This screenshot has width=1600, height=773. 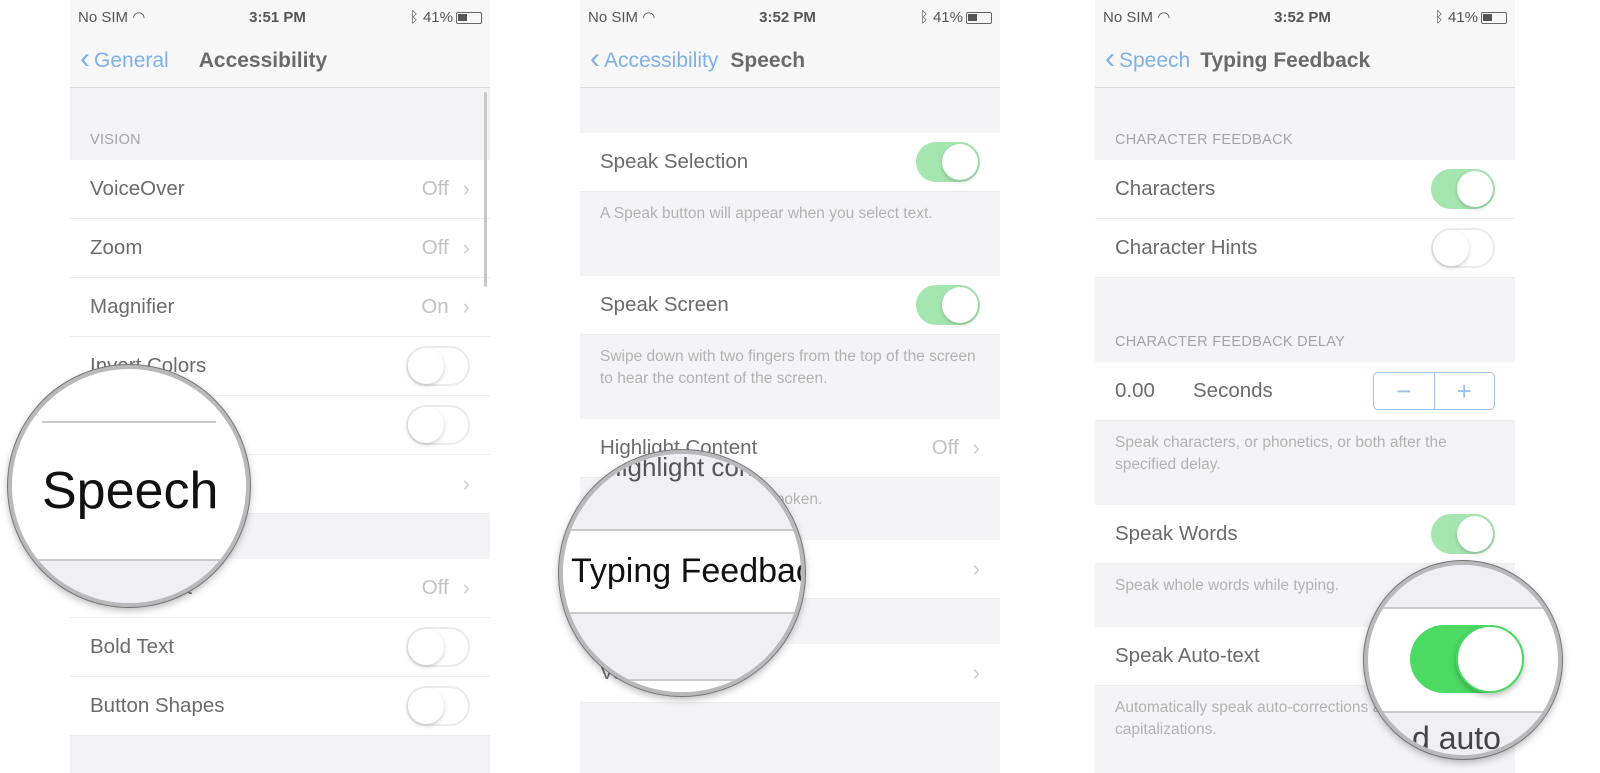 I want to click on delay-unit: Seconds, so click(x=1233, y=390).